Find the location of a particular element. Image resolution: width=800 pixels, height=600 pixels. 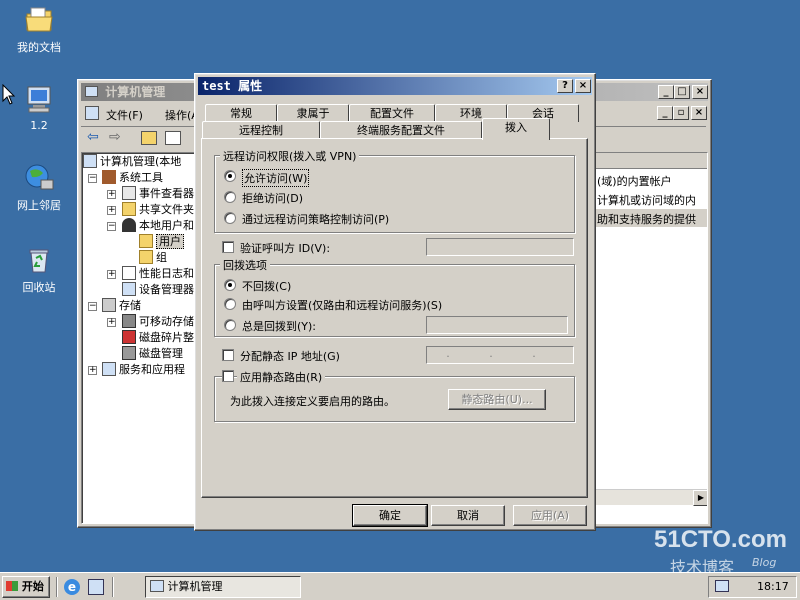

callback-number-field is located at coordinates (497, 325).